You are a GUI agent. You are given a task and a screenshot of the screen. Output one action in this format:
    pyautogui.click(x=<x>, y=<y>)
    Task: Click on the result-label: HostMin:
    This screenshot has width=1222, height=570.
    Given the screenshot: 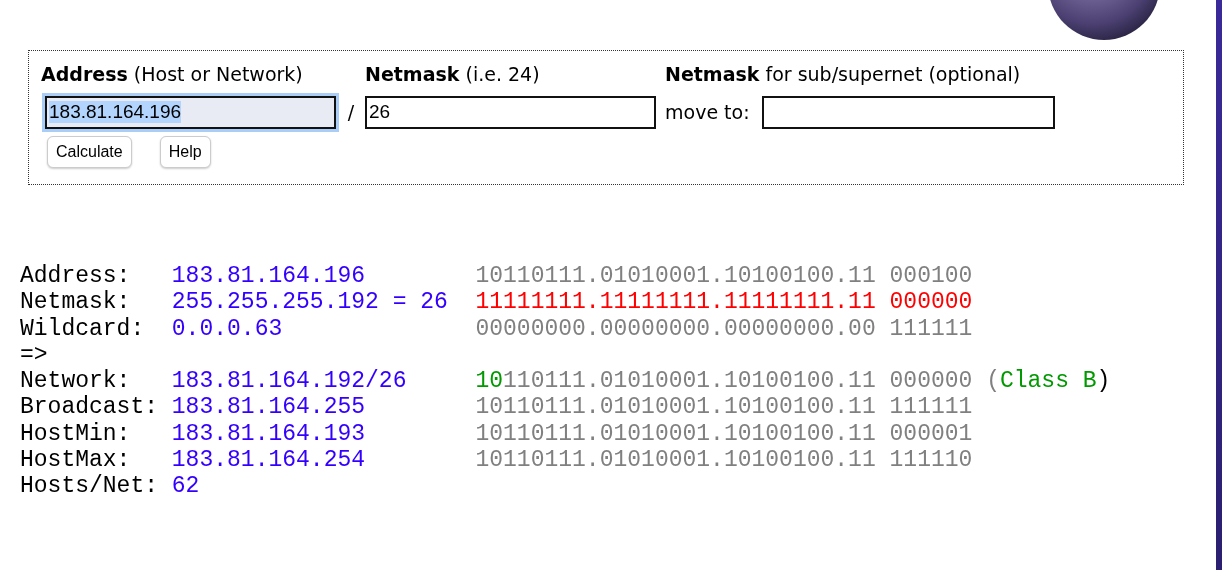 What is the action you would take?
    pyautogui.click(x=76, y=434)
    